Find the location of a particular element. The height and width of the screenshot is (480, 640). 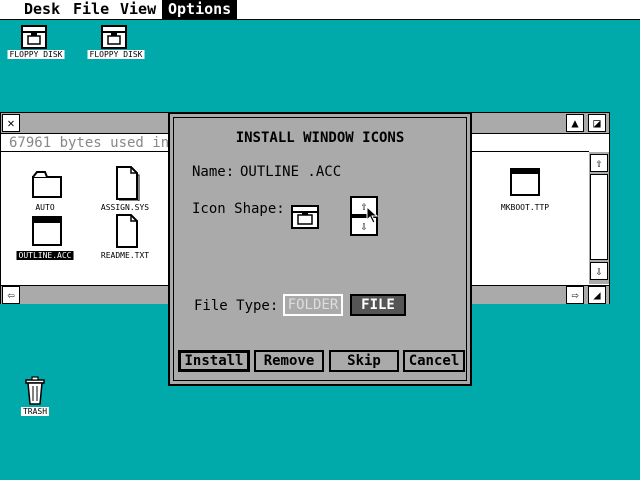

window-fuller-button: ◪ is located at coordinates (597, 123).